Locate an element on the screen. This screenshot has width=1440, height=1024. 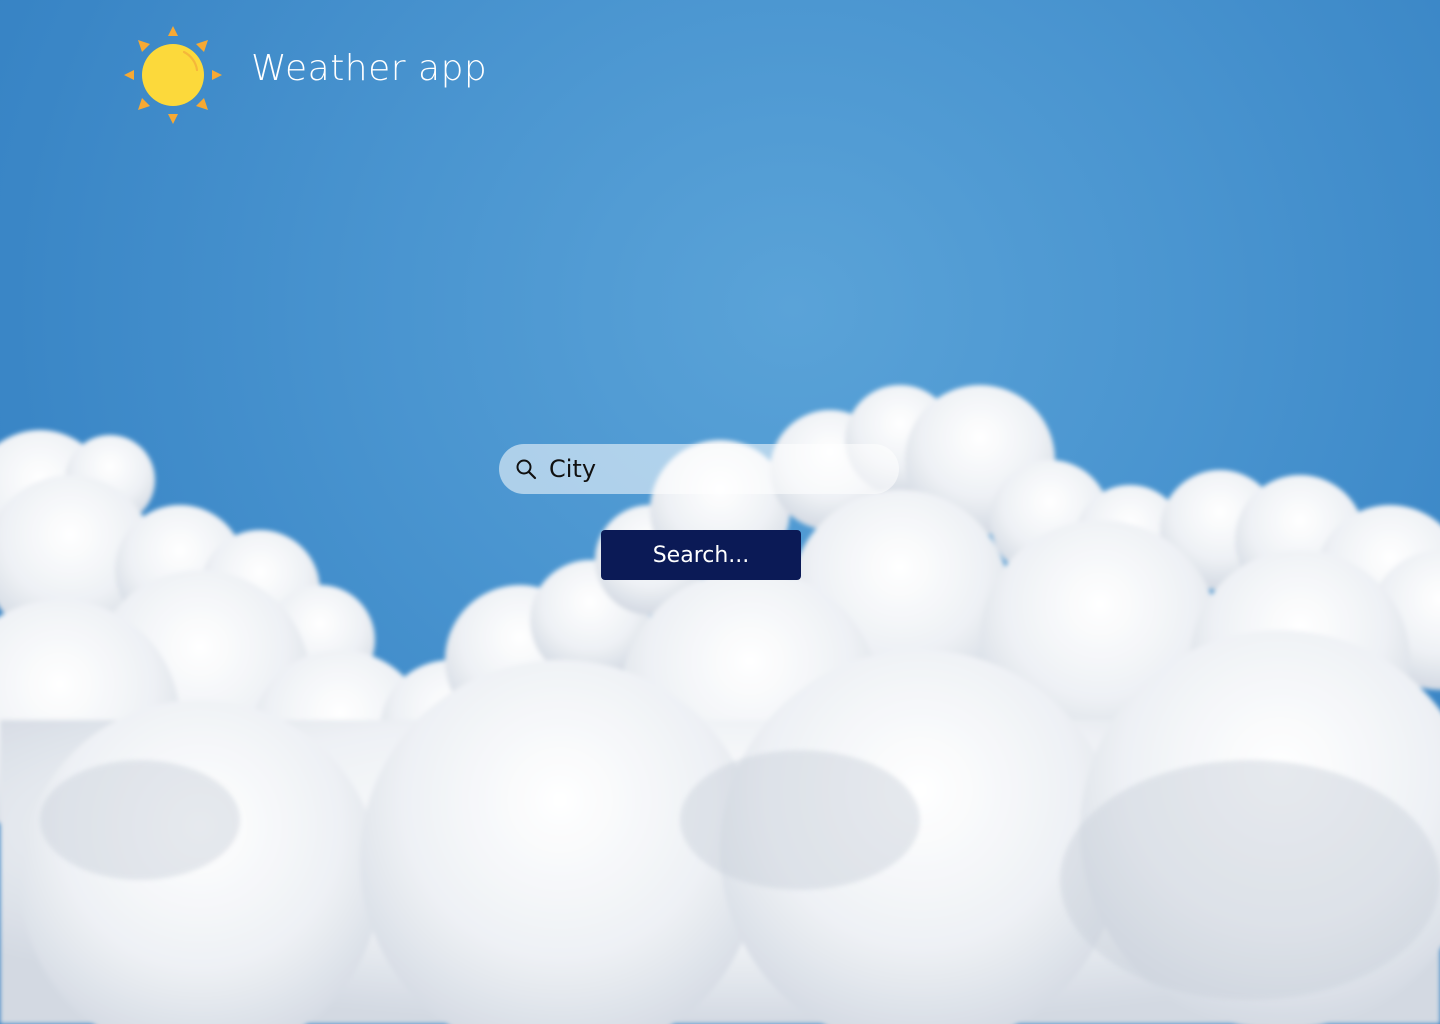
search-box is located at coordinates (699, 469).